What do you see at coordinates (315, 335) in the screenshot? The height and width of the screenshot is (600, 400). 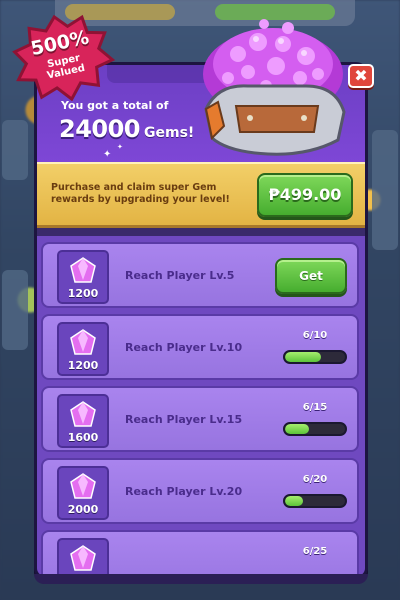 I see `progress-text: 6/10` at bounding box center [315, 335].